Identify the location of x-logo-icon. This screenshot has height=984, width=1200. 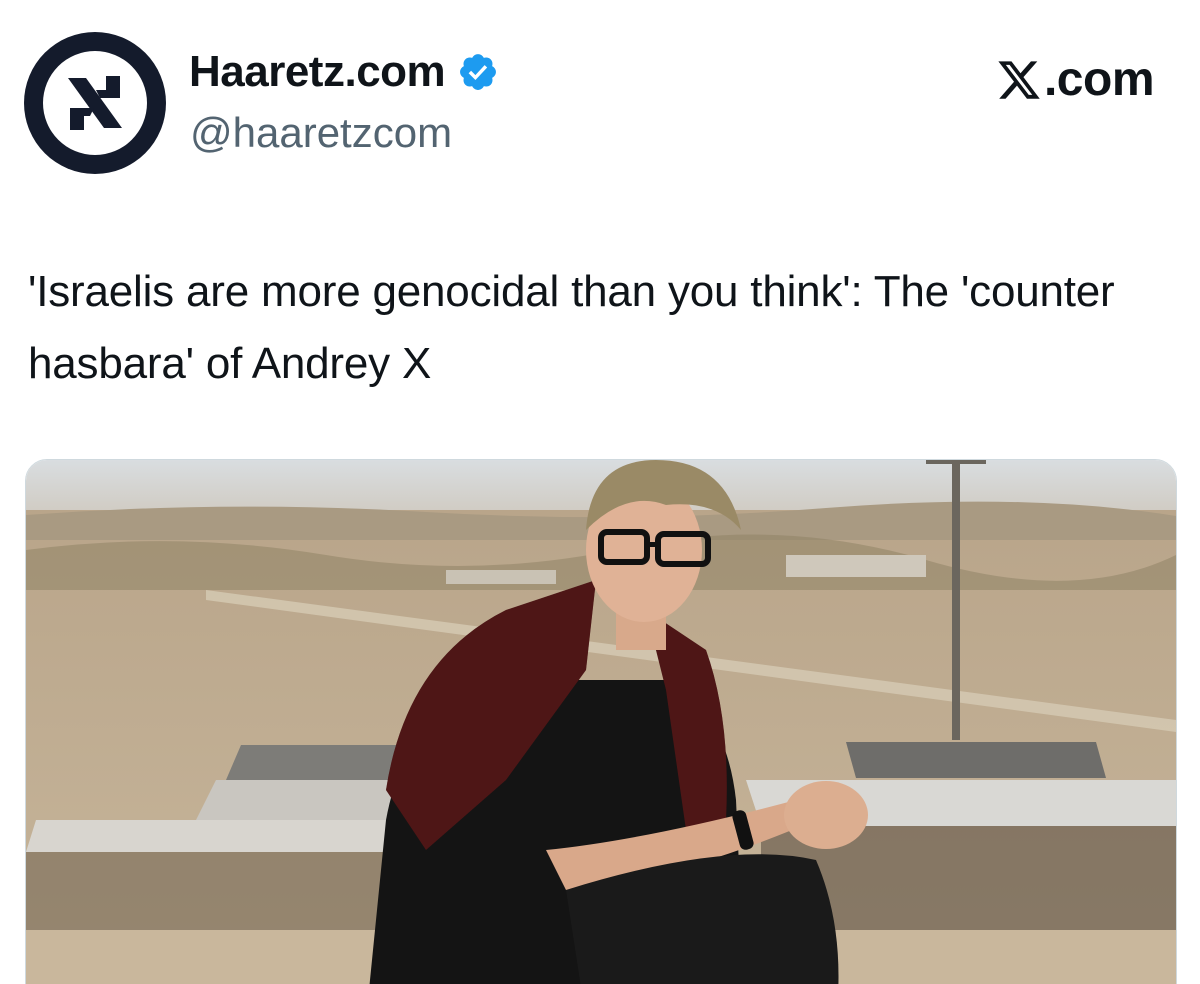
(1019, 80).